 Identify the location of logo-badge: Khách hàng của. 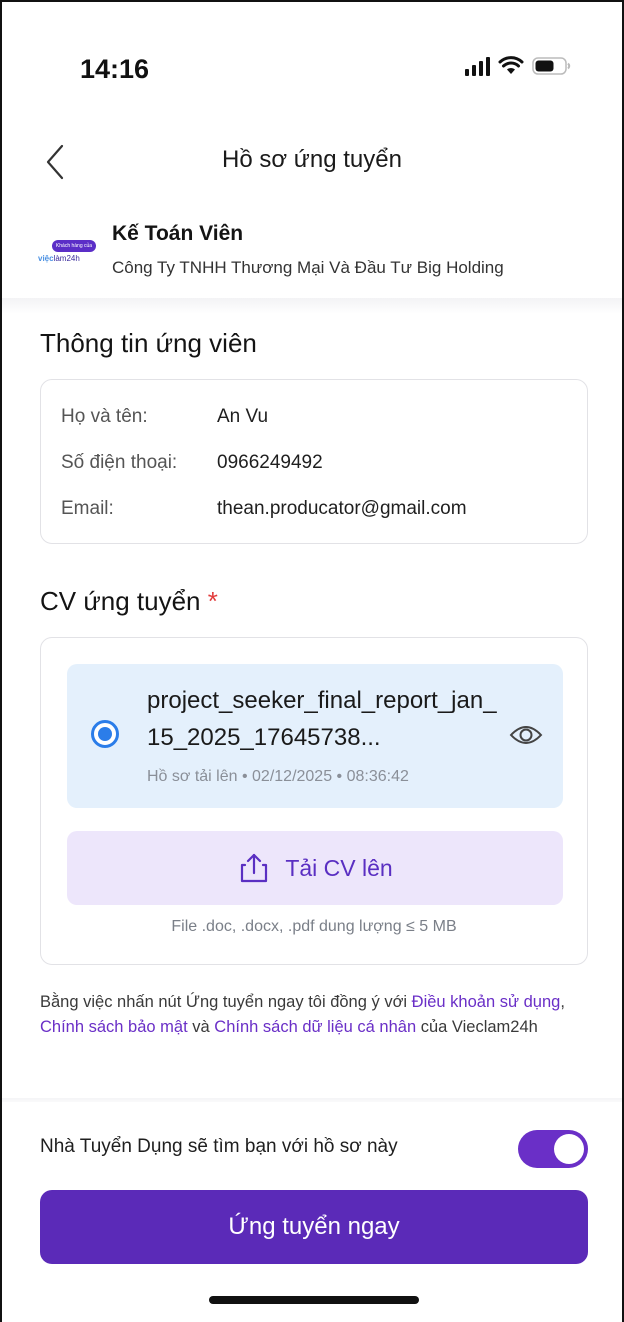
(74, 246).